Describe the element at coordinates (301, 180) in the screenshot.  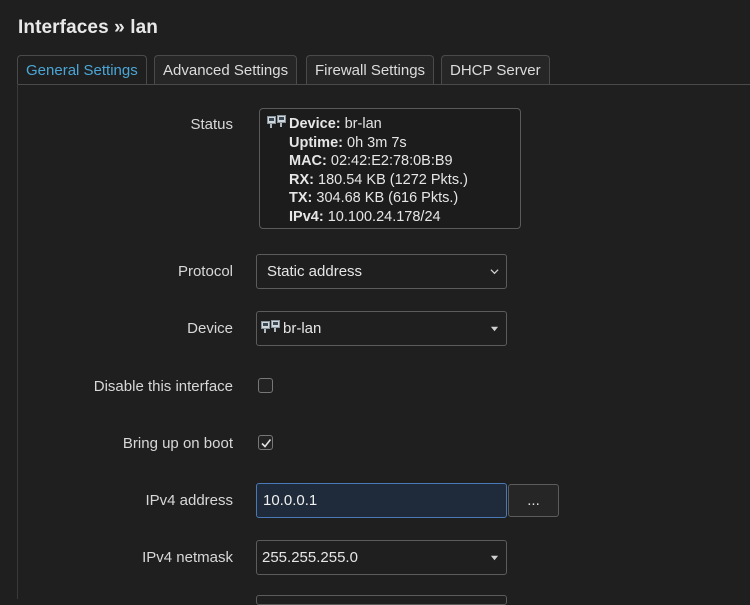
I see `status-rx-key: RX:` at that location.